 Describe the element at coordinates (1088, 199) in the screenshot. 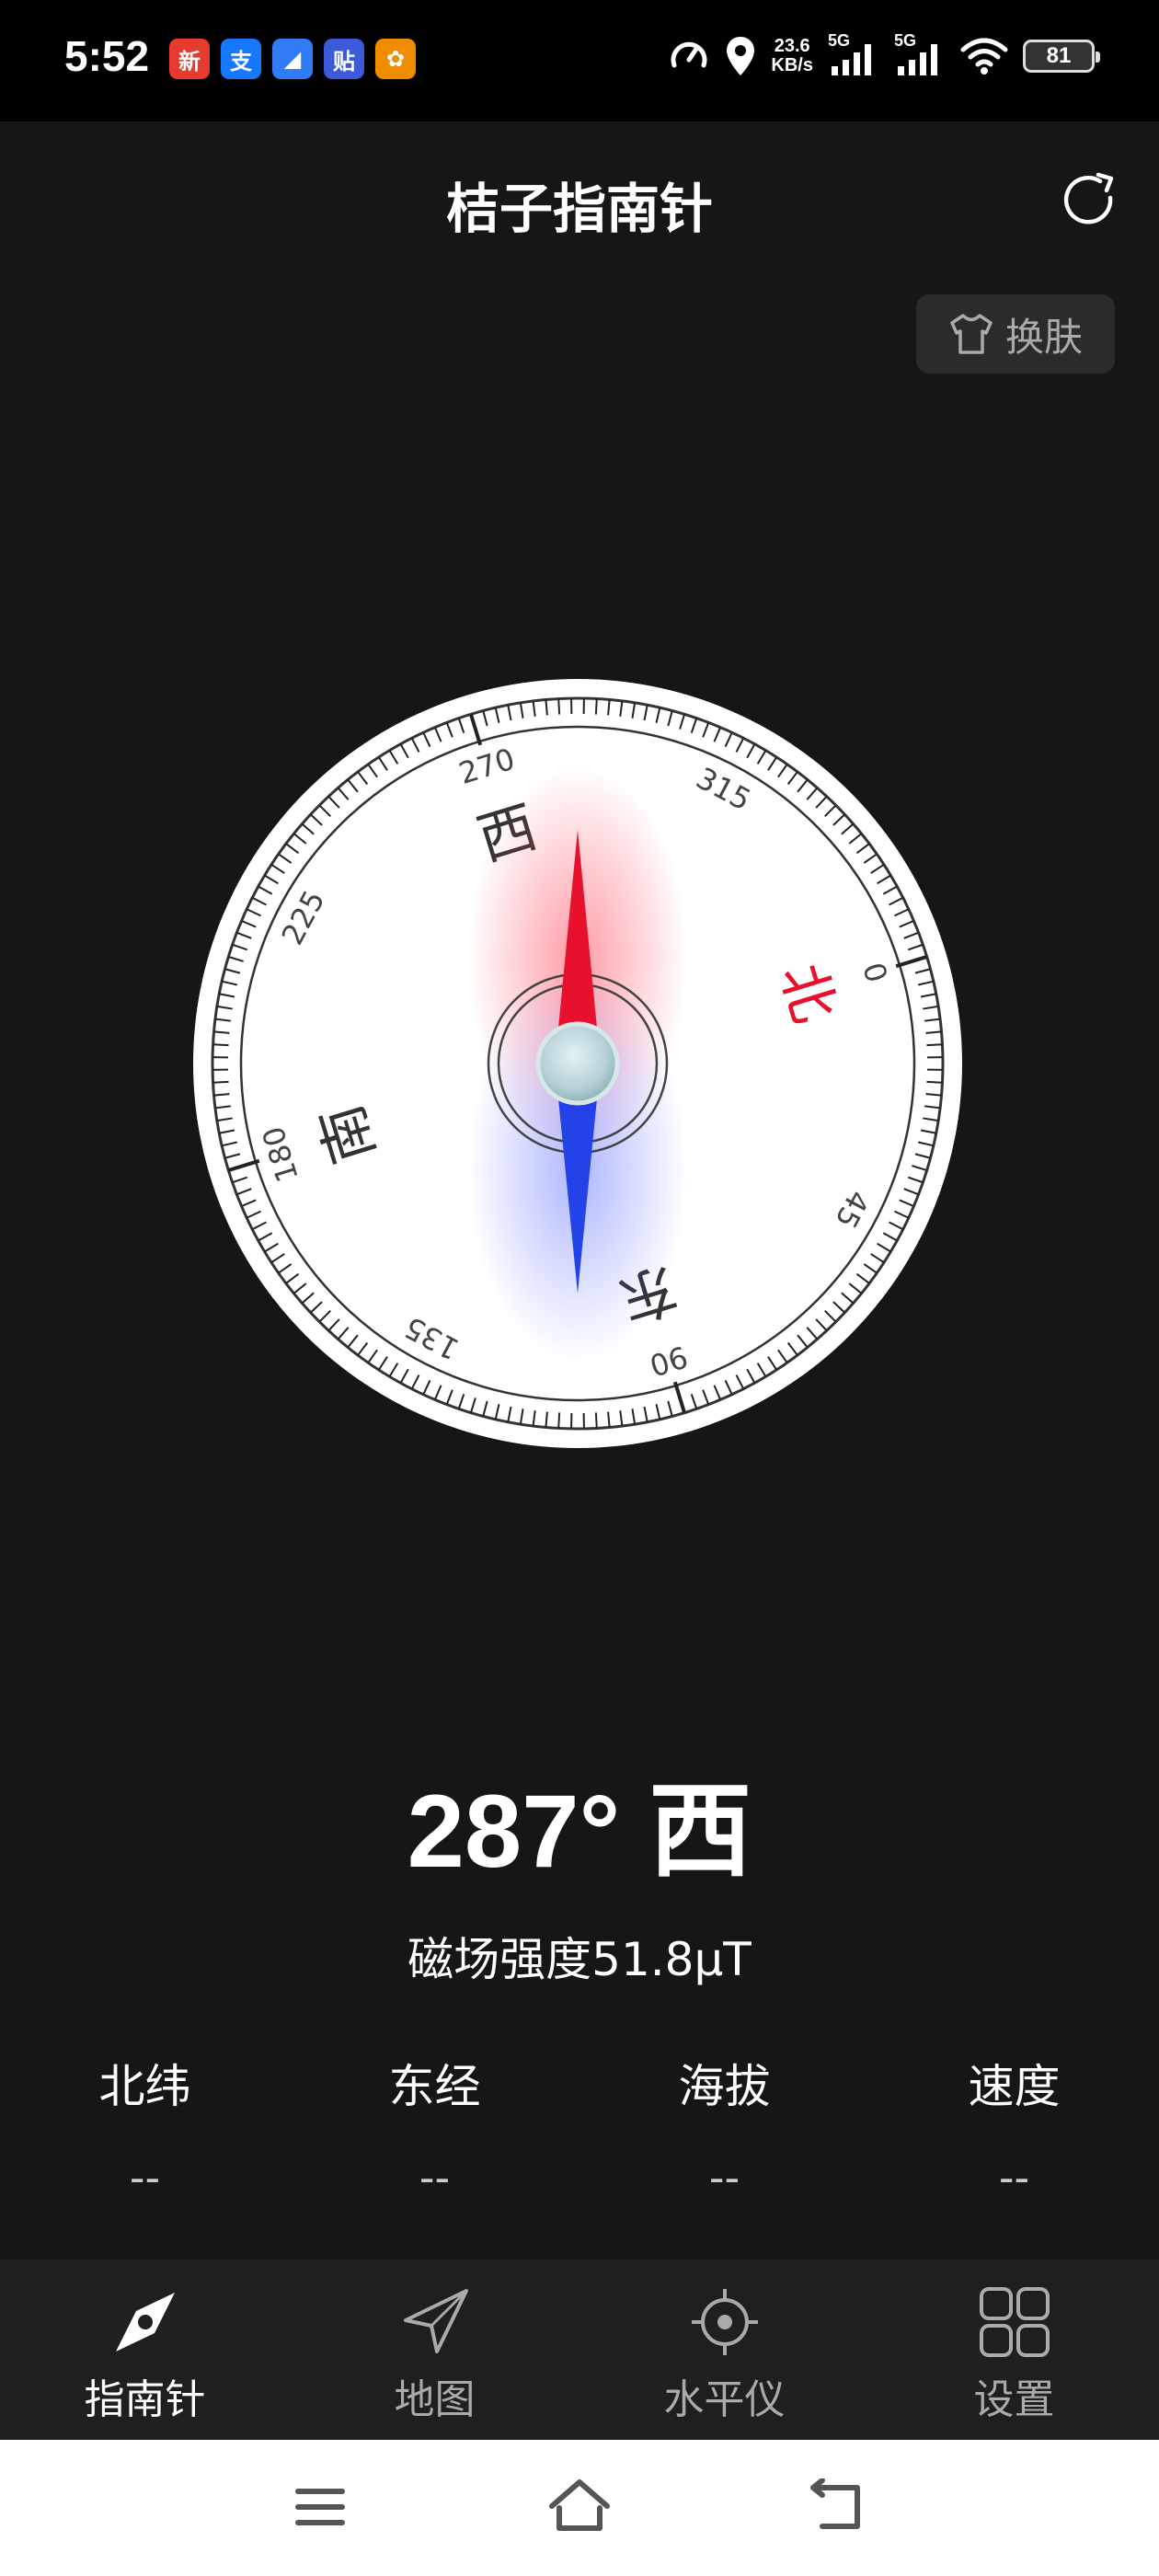

I see `refresh-icon` at that location.